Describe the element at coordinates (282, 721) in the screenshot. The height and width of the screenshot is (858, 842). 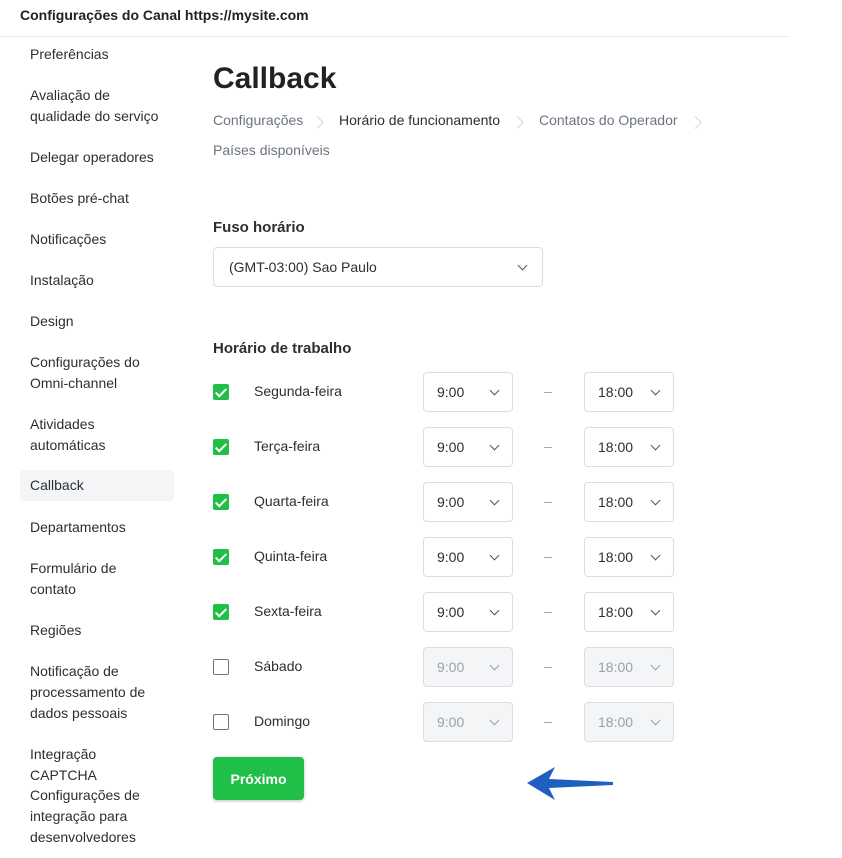
I see `day-label: Domingo` at that location.